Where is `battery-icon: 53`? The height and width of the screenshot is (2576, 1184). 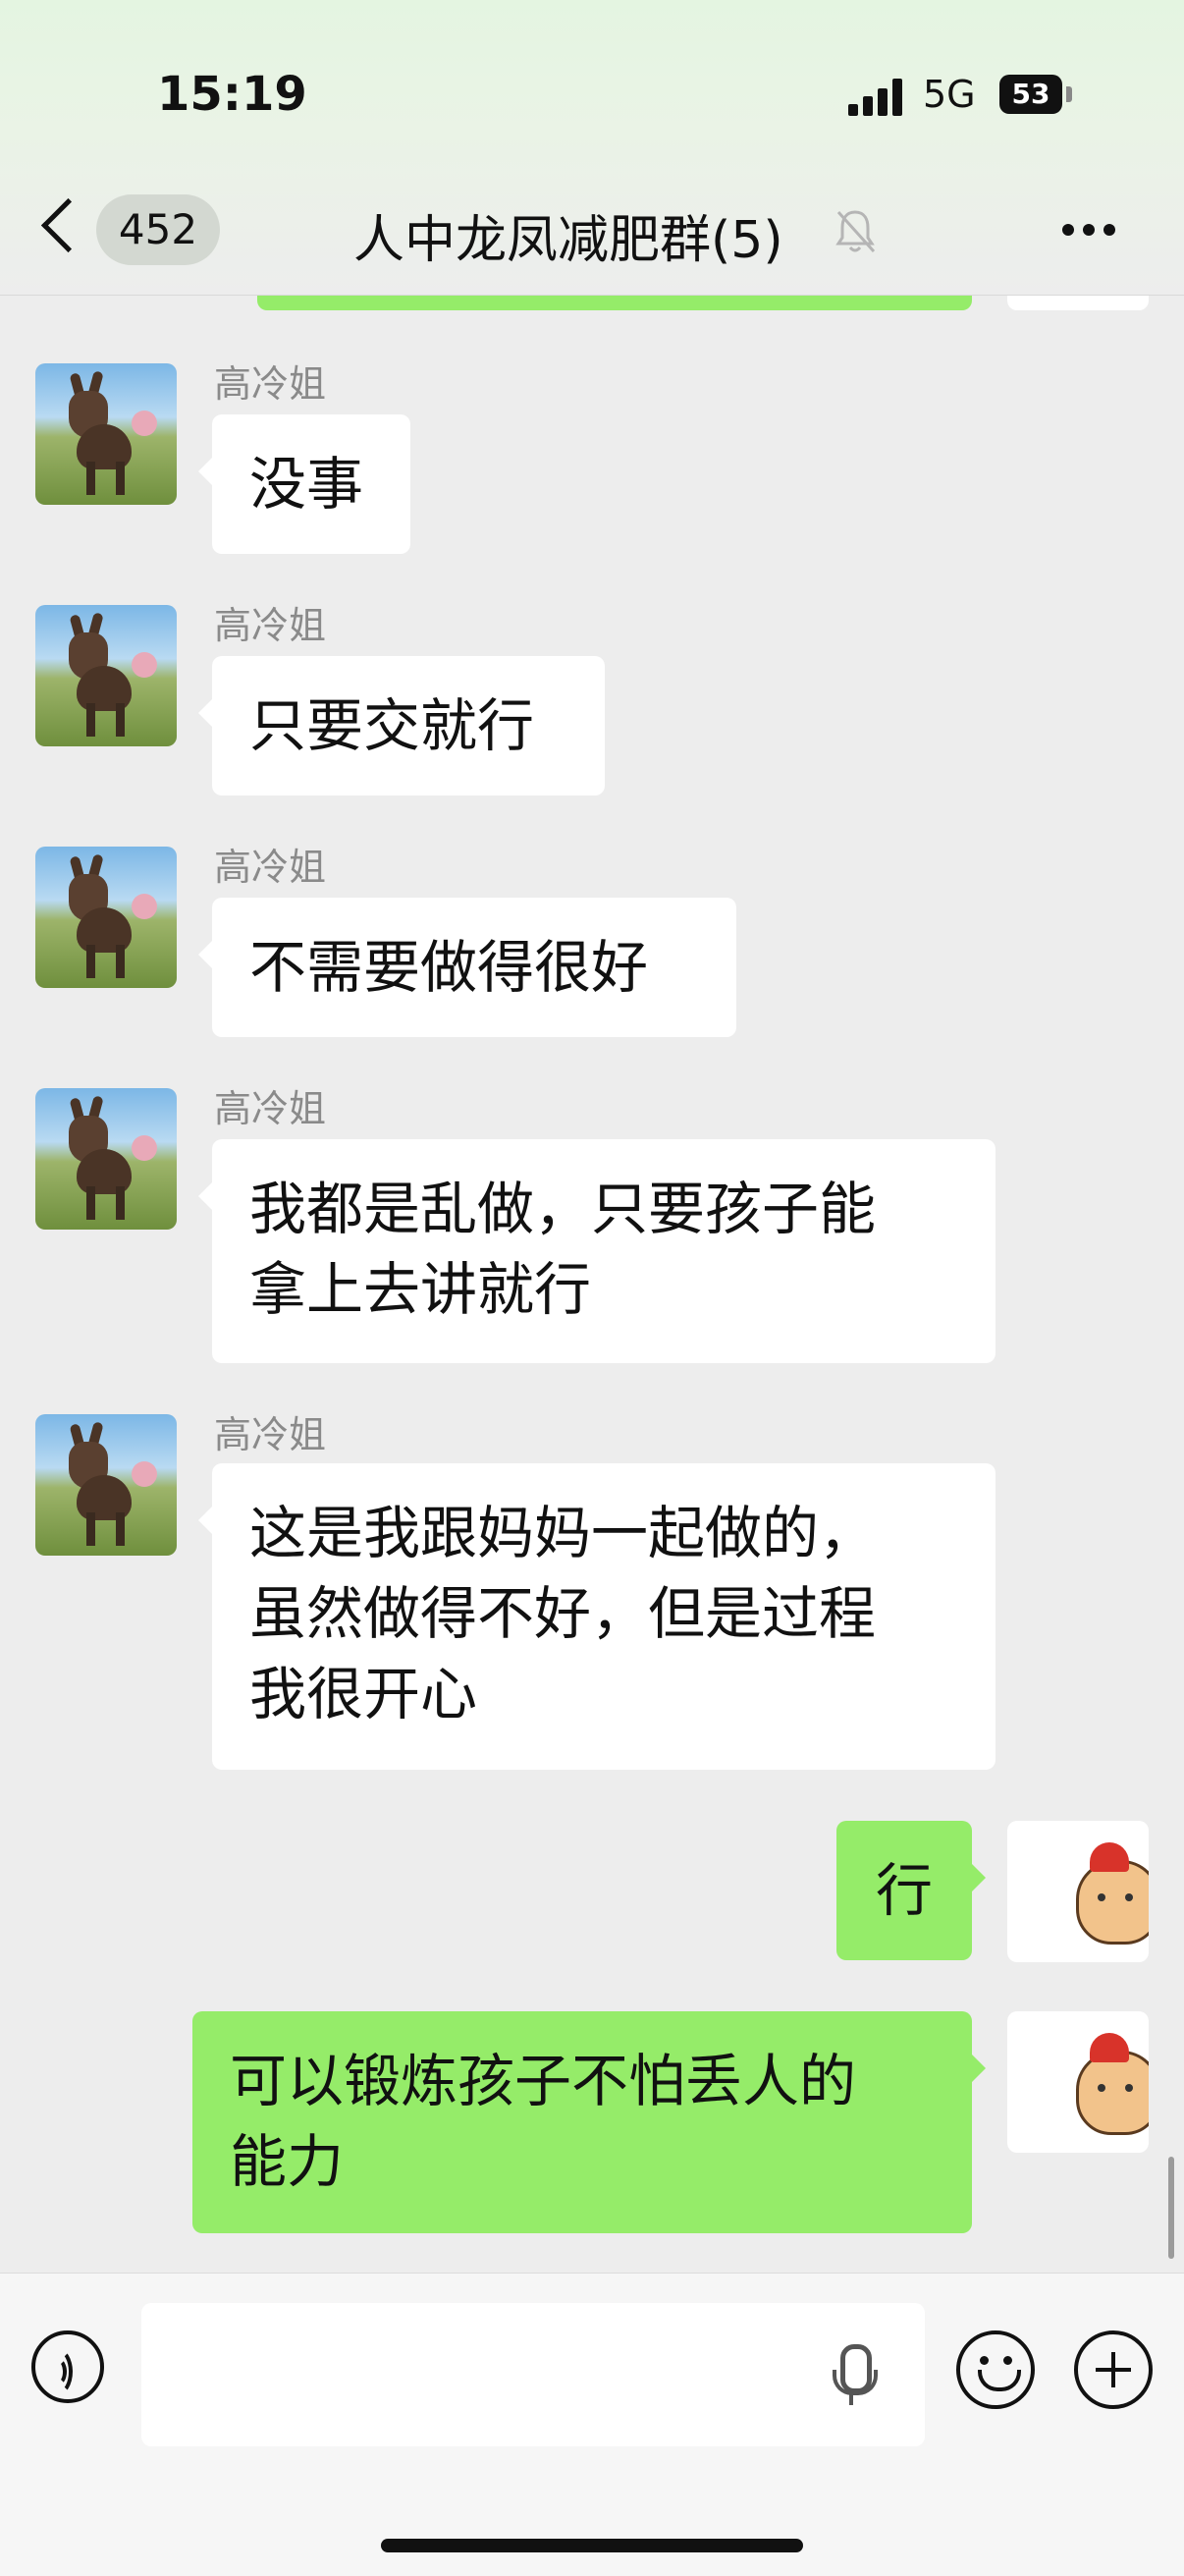 battery-icon: 53 is located at coordinates (1030, 95).